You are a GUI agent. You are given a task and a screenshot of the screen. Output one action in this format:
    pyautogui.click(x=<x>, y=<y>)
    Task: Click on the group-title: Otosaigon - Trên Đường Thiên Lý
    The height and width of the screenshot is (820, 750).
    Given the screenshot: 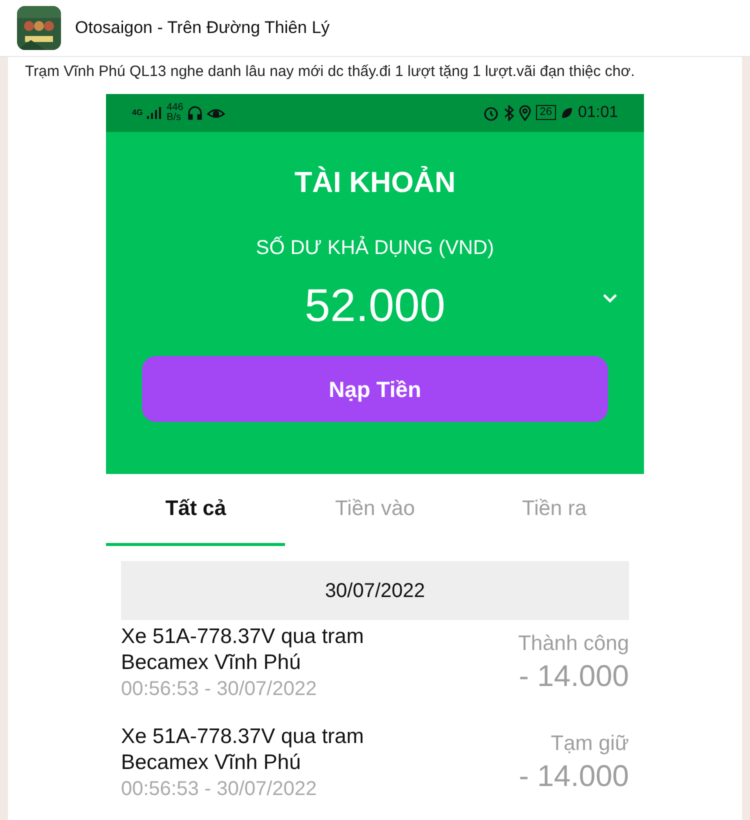 What is the action you would take?
    pyautogui.click(x=202, y=28)
    